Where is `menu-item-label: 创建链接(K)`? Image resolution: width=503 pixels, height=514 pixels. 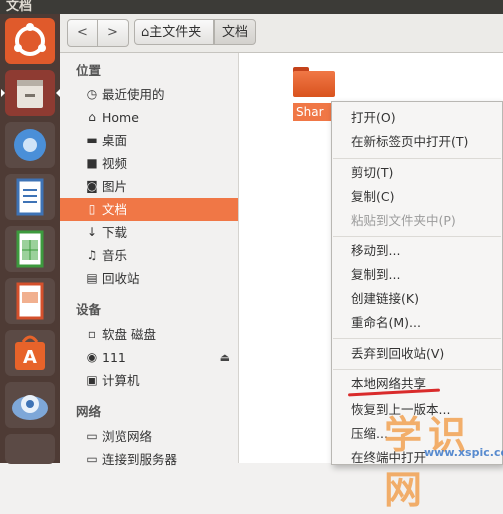 menu-item-label: 创建链接(K) is located at coordinates (385, 298).